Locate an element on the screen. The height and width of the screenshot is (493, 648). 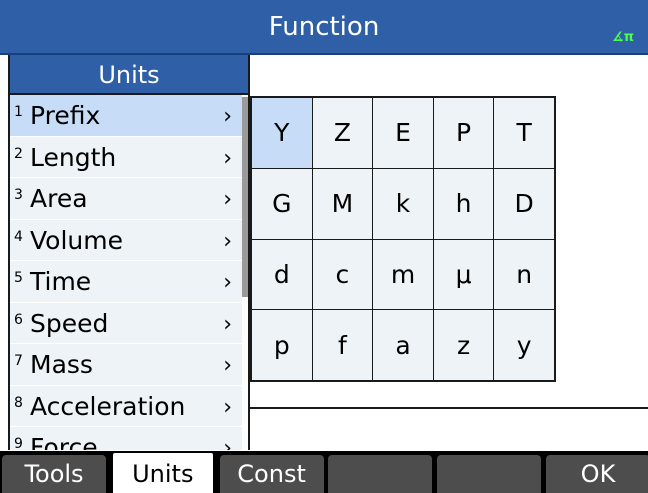
menu-item-label: Volume is located at coordinates (76, 240).